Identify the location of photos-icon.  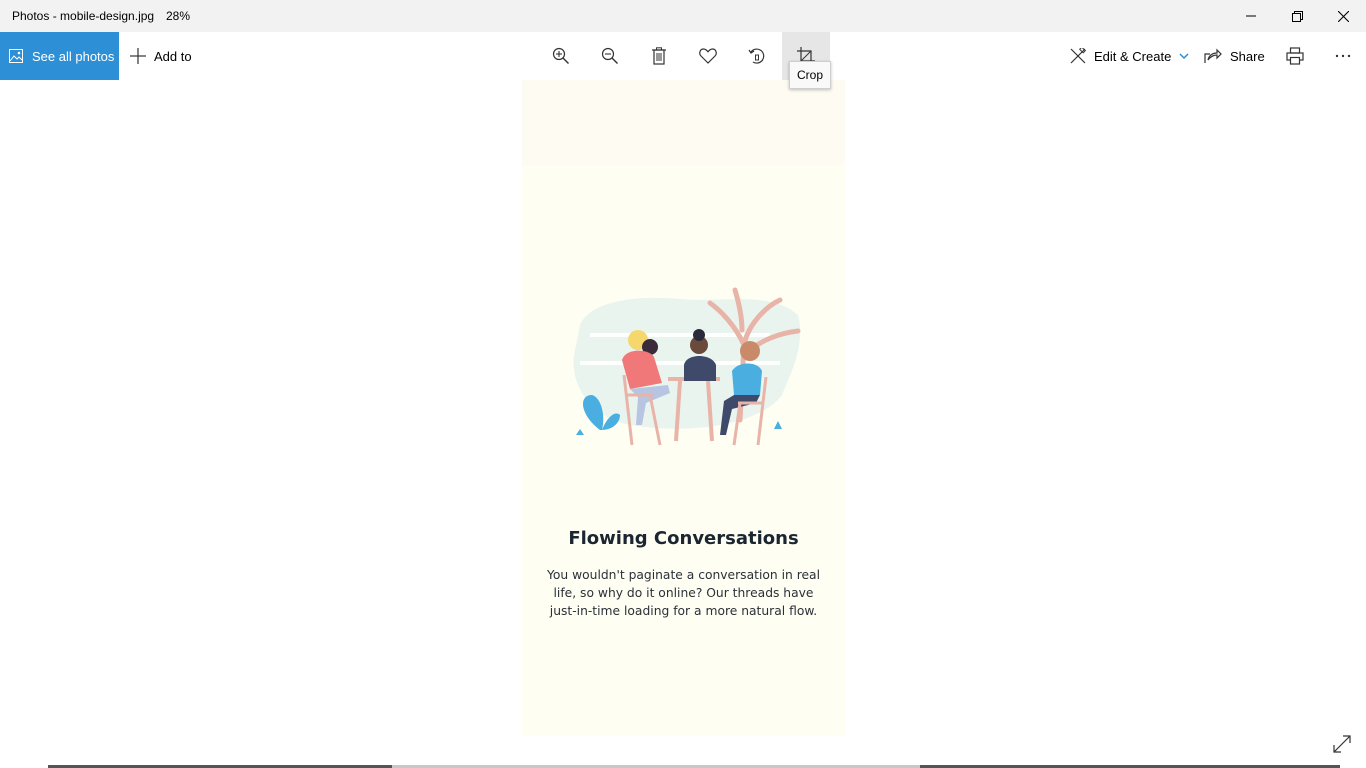
(16, 56).